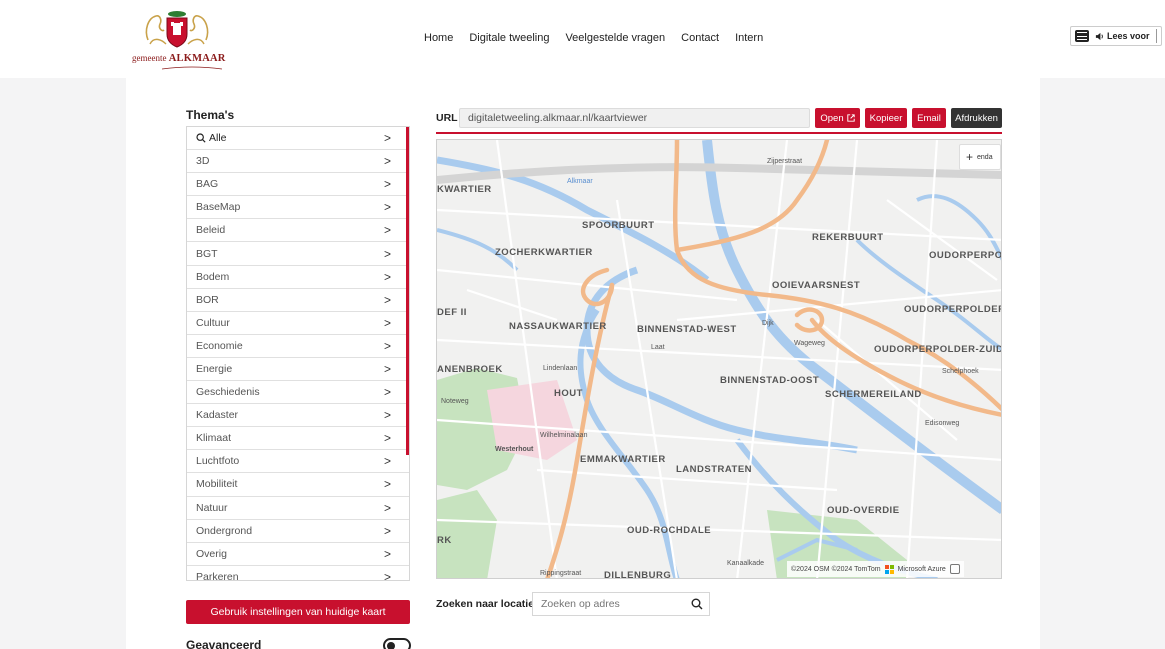  Describe the element at coordinates (560, 368) in the screenshot. I see `map-street-label: Lindenlaan` at that location.